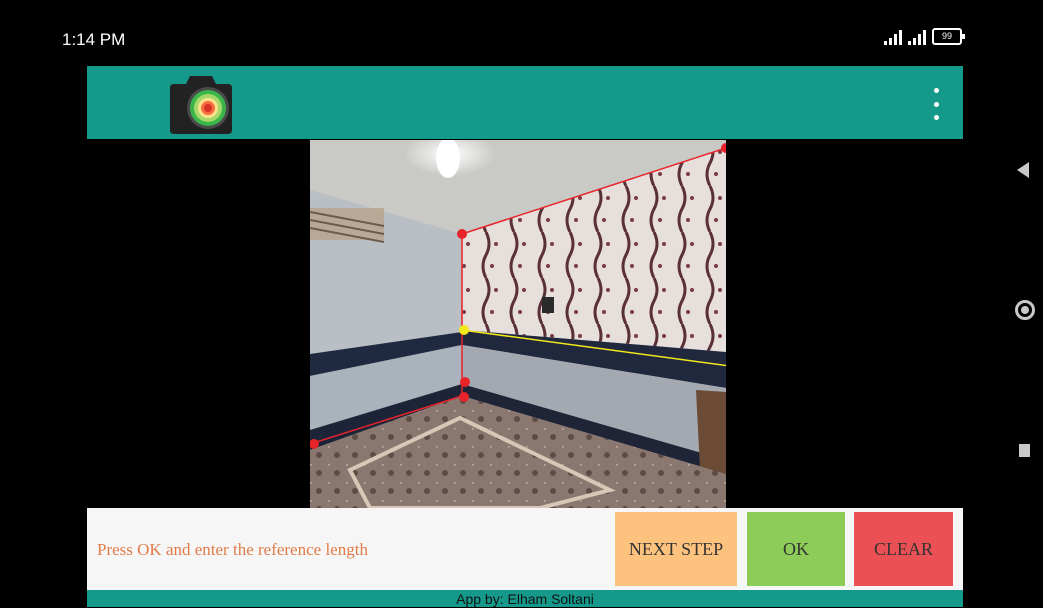 This screenshot has height=608, width=1043. I want to click on recents-icon, so click(1024, 450).